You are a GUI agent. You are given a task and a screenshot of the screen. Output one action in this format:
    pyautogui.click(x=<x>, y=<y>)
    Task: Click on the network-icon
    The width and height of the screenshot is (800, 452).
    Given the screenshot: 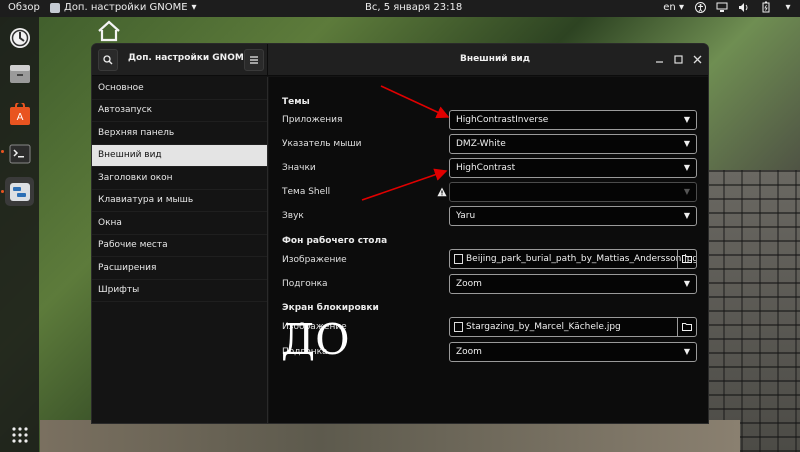 What is the action you would take?
    pyautogui.click(x=722, y=7)
    